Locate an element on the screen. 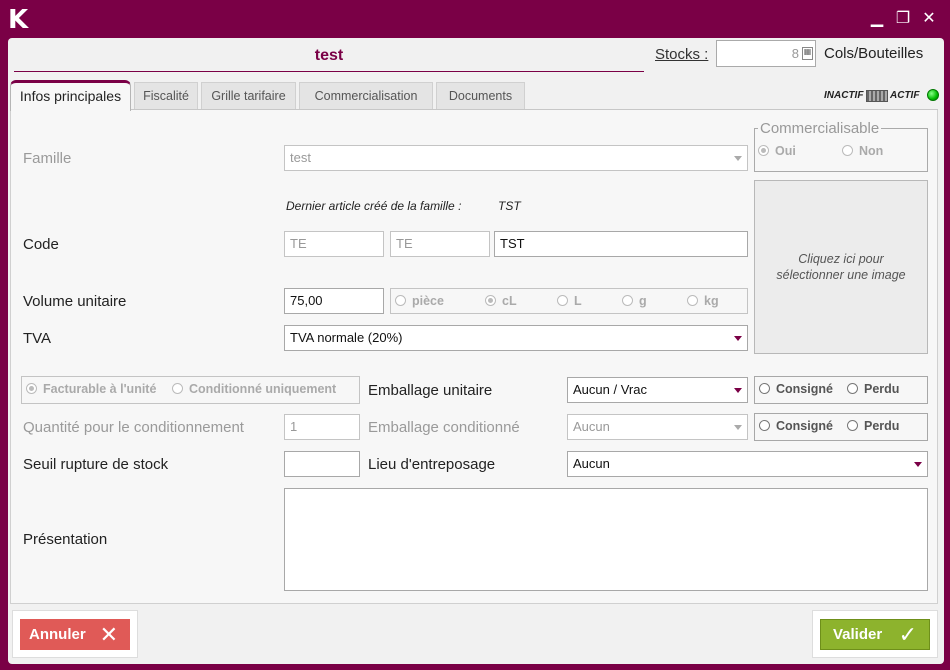 This screenshot has width=950, height=670. code-part2-input: TE is located at coordinates (440, 244).